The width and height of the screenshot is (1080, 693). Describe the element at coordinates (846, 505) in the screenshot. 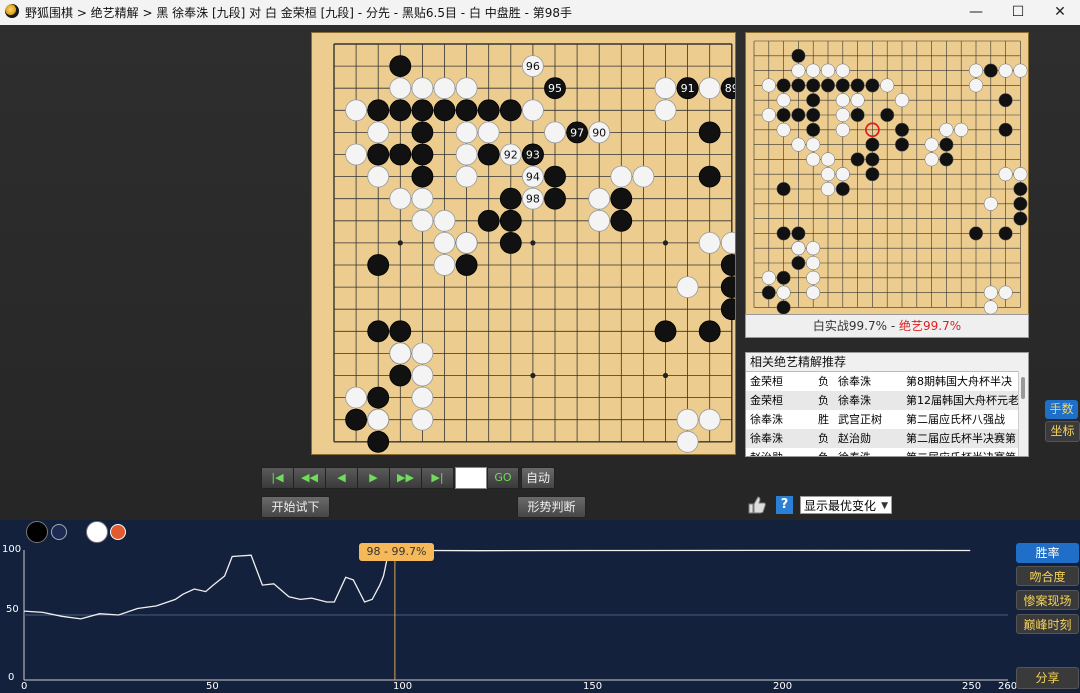

I see `variation-select: 显示最优变化 ▼` at that location.